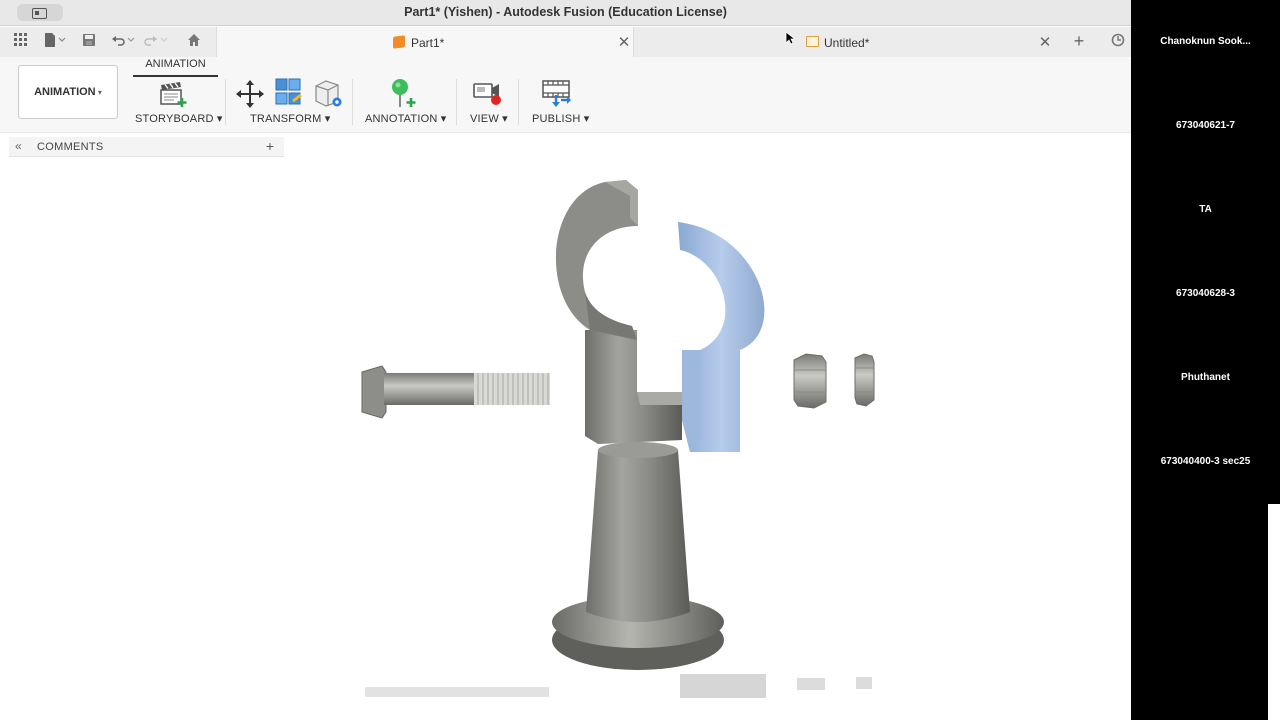  Describe the element at coordinates (290, 118) in the screenshot. I see `group-transform: TRANSFORM ▾` at that location.